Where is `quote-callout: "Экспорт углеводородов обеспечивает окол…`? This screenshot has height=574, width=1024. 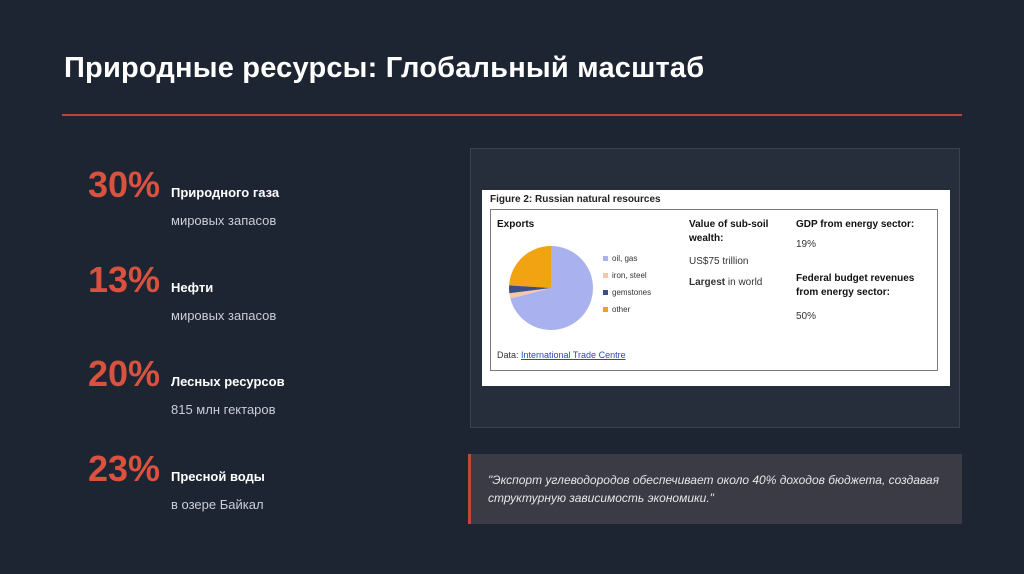 quote-callout: "Экспорт углеводородов обеспечивает окол… is located at coordinates (715, 489).